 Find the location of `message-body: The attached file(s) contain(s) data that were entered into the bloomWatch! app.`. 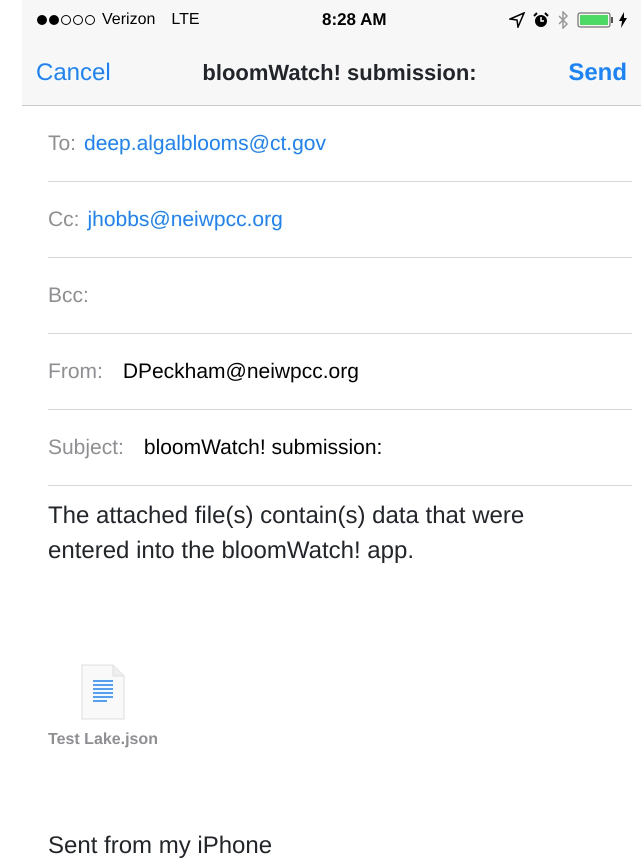

message-body: The attached file(s) contain(s) data that were entered into the bloomWatch! app. is located at coordinates (287, 533).